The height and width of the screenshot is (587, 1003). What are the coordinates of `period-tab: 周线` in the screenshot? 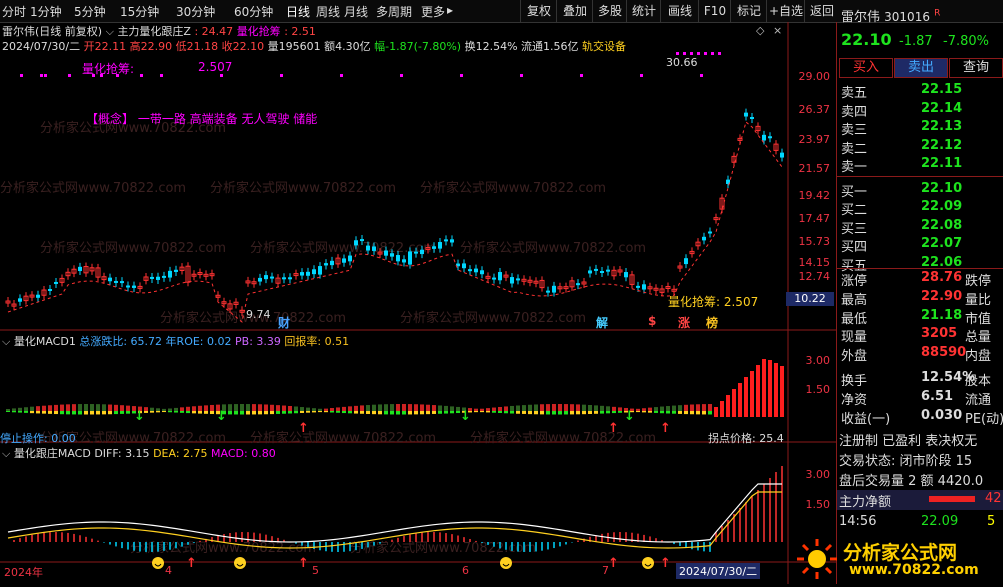 It's located at (328, 11).